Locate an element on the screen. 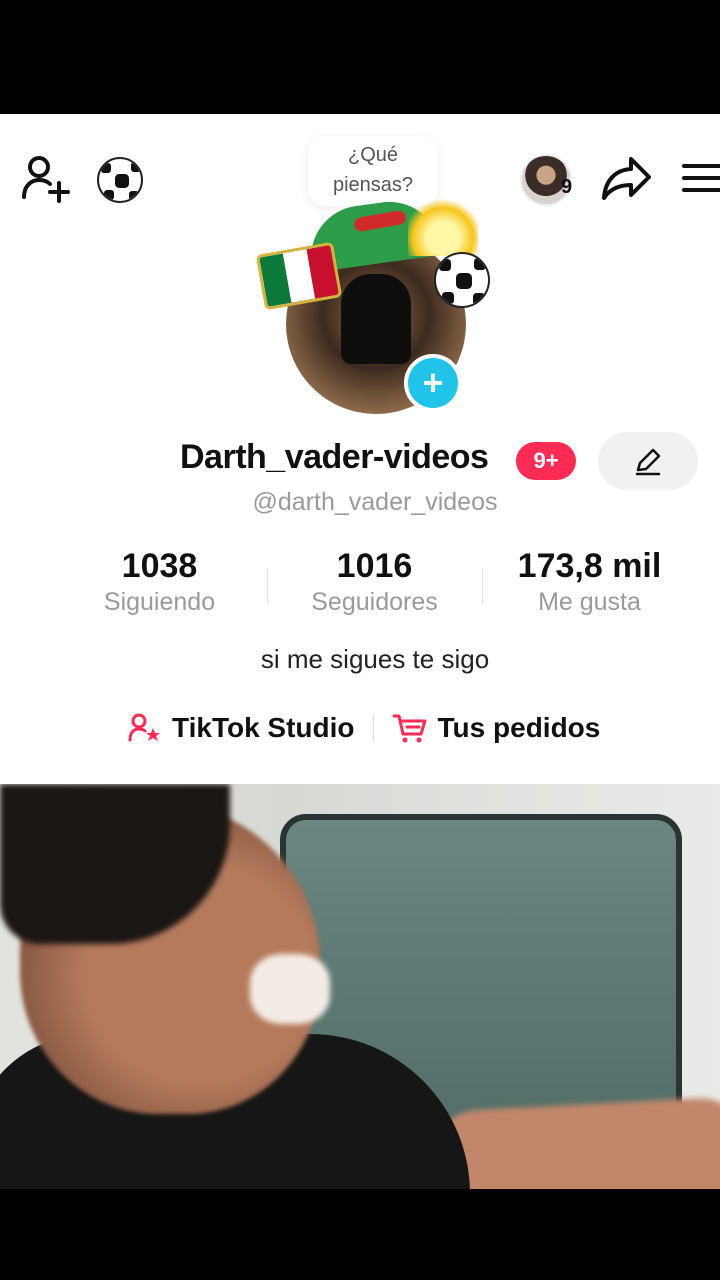 The height and width of the screenshot is (1280, 720). bubble-line-1: ¿Qué is located at coordinates (373, 155).